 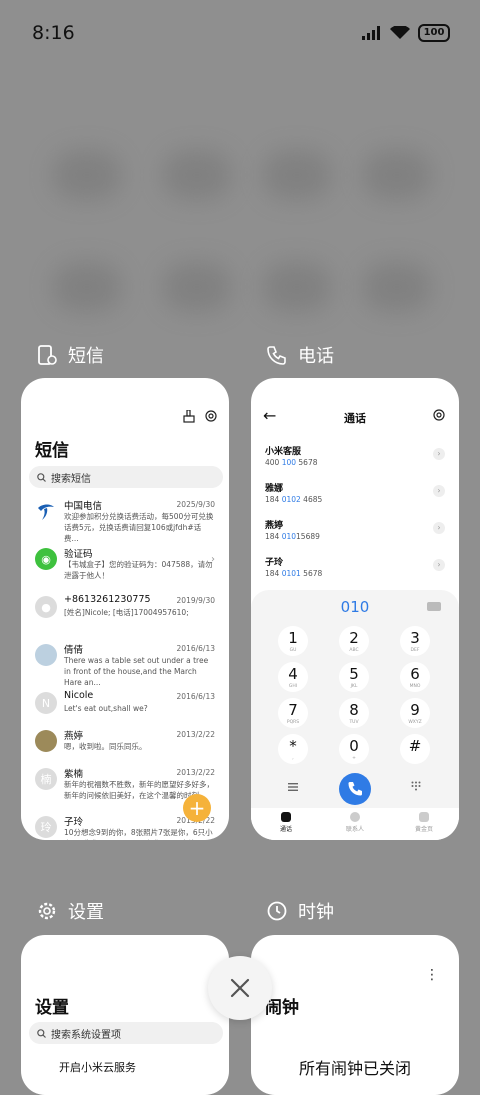 What do you see at coordinates (46, 511) in the screenshot?
I see `china-telecom-logo` at bounding box center [46, 511].